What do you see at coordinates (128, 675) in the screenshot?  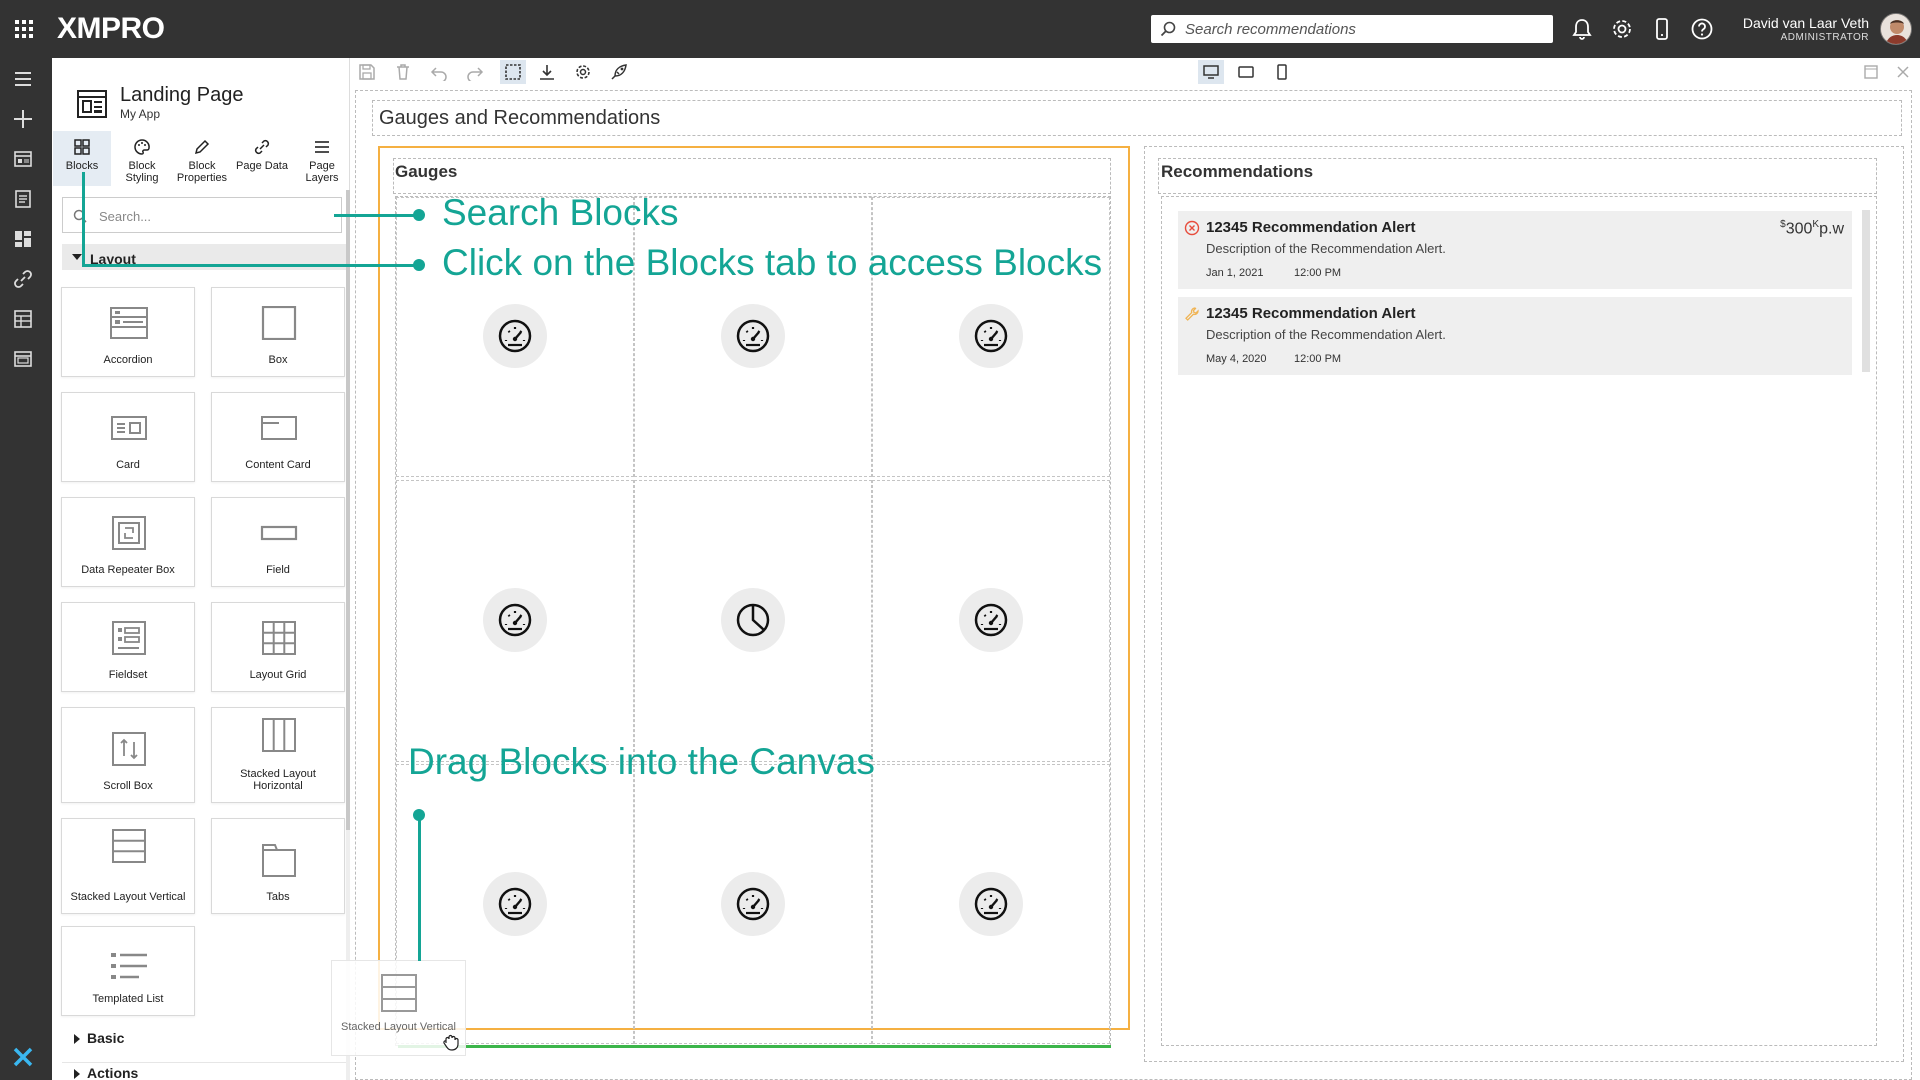 I see `block-label: Fieldset` at bounding box center [128, 675].